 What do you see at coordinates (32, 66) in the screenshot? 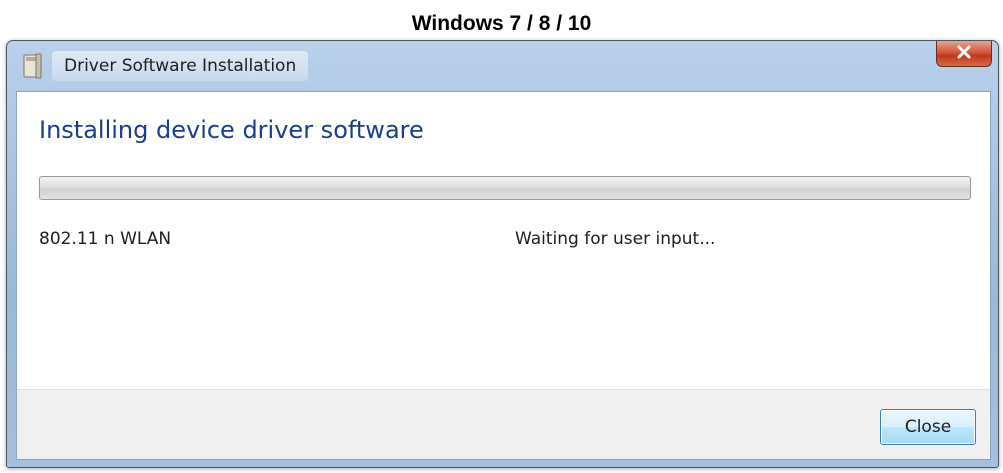
I see `driver-install-icon` at bounding box center [32, 66].